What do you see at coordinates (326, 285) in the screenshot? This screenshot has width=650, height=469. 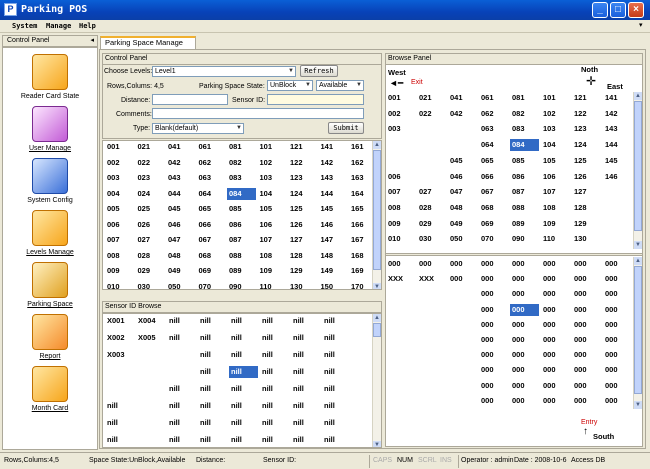 I see `grid-cell: 150` at bounding box center [326, 285].